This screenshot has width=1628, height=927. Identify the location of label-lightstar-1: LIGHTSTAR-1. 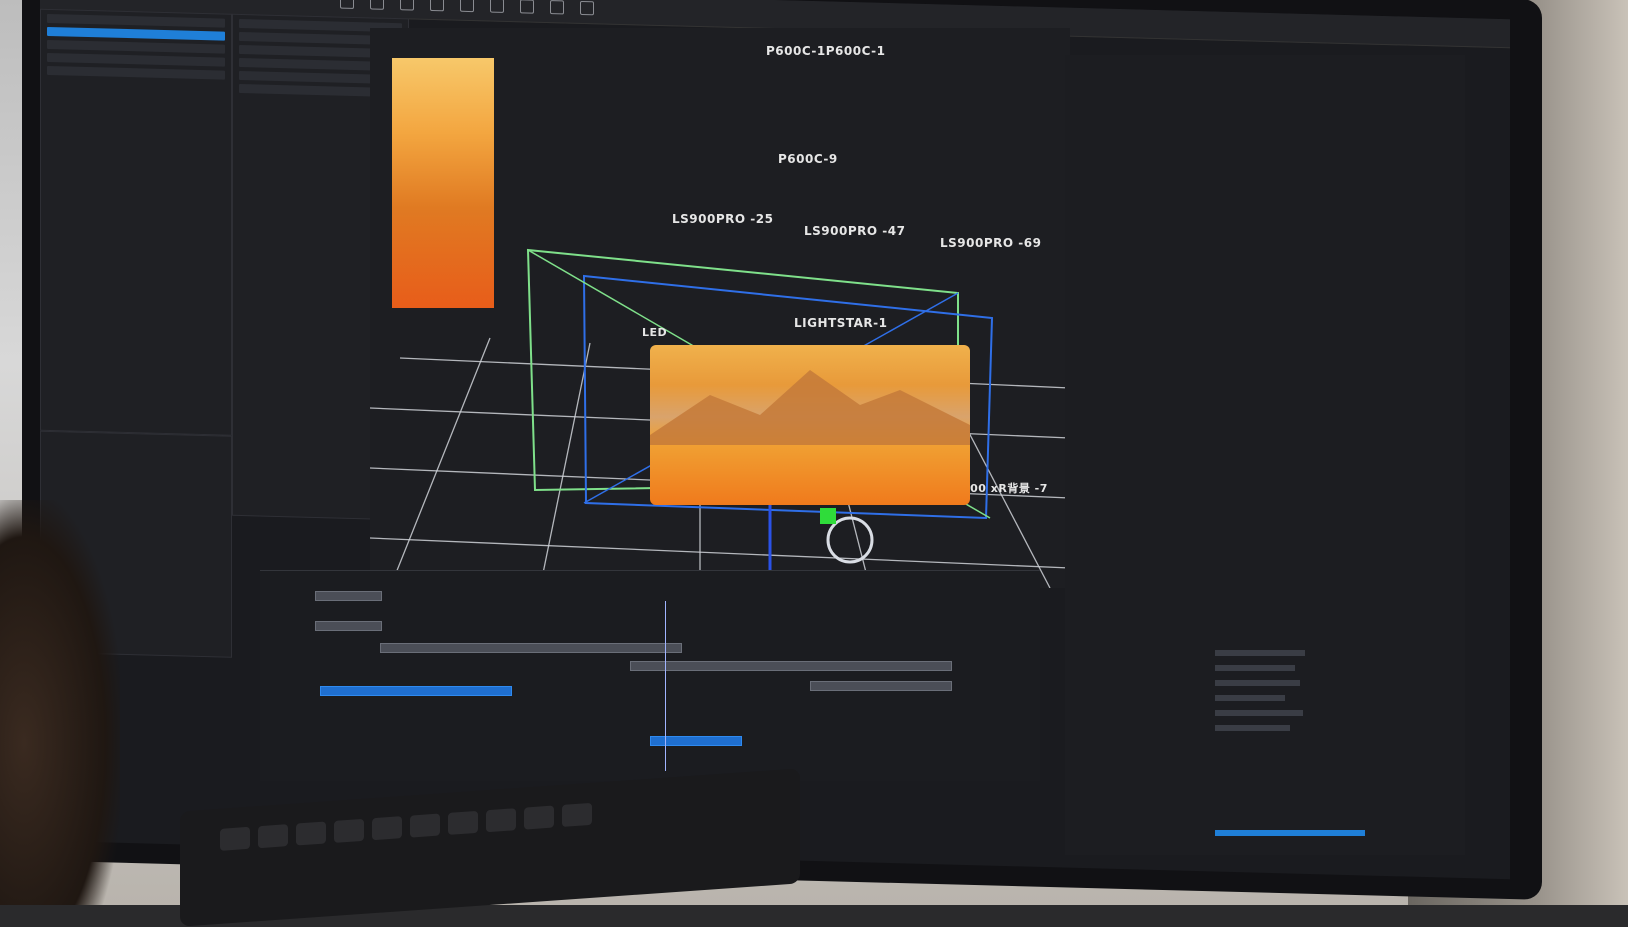
(841, 323).